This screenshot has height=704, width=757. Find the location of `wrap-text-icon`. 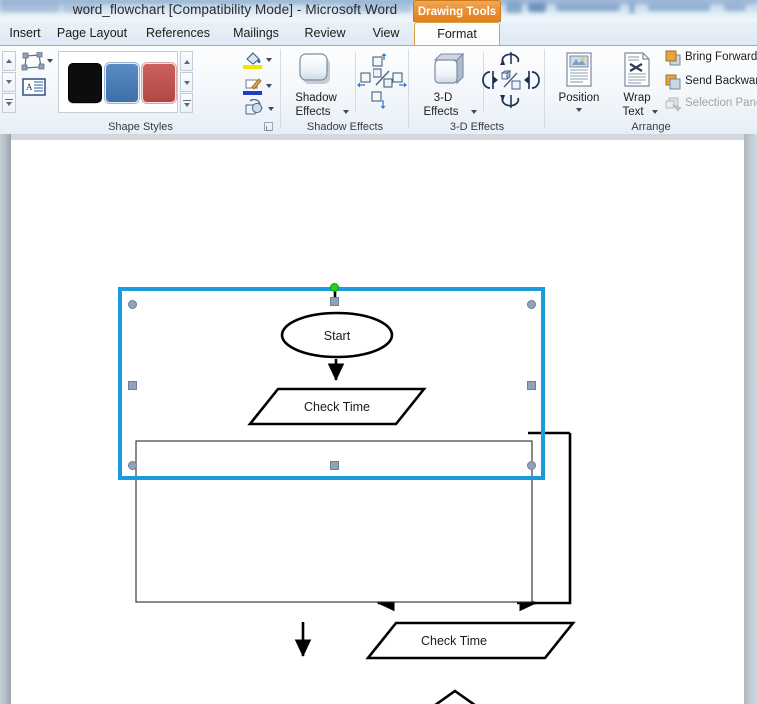

wrap-text-icon is located at coordinates (637, 71).